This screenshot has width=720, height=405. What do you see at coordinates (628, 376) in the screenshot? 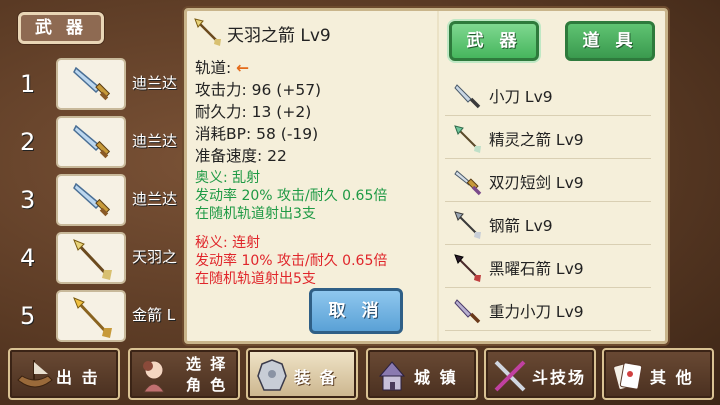
I see `cards-icon` at bounding box center [628, 376].